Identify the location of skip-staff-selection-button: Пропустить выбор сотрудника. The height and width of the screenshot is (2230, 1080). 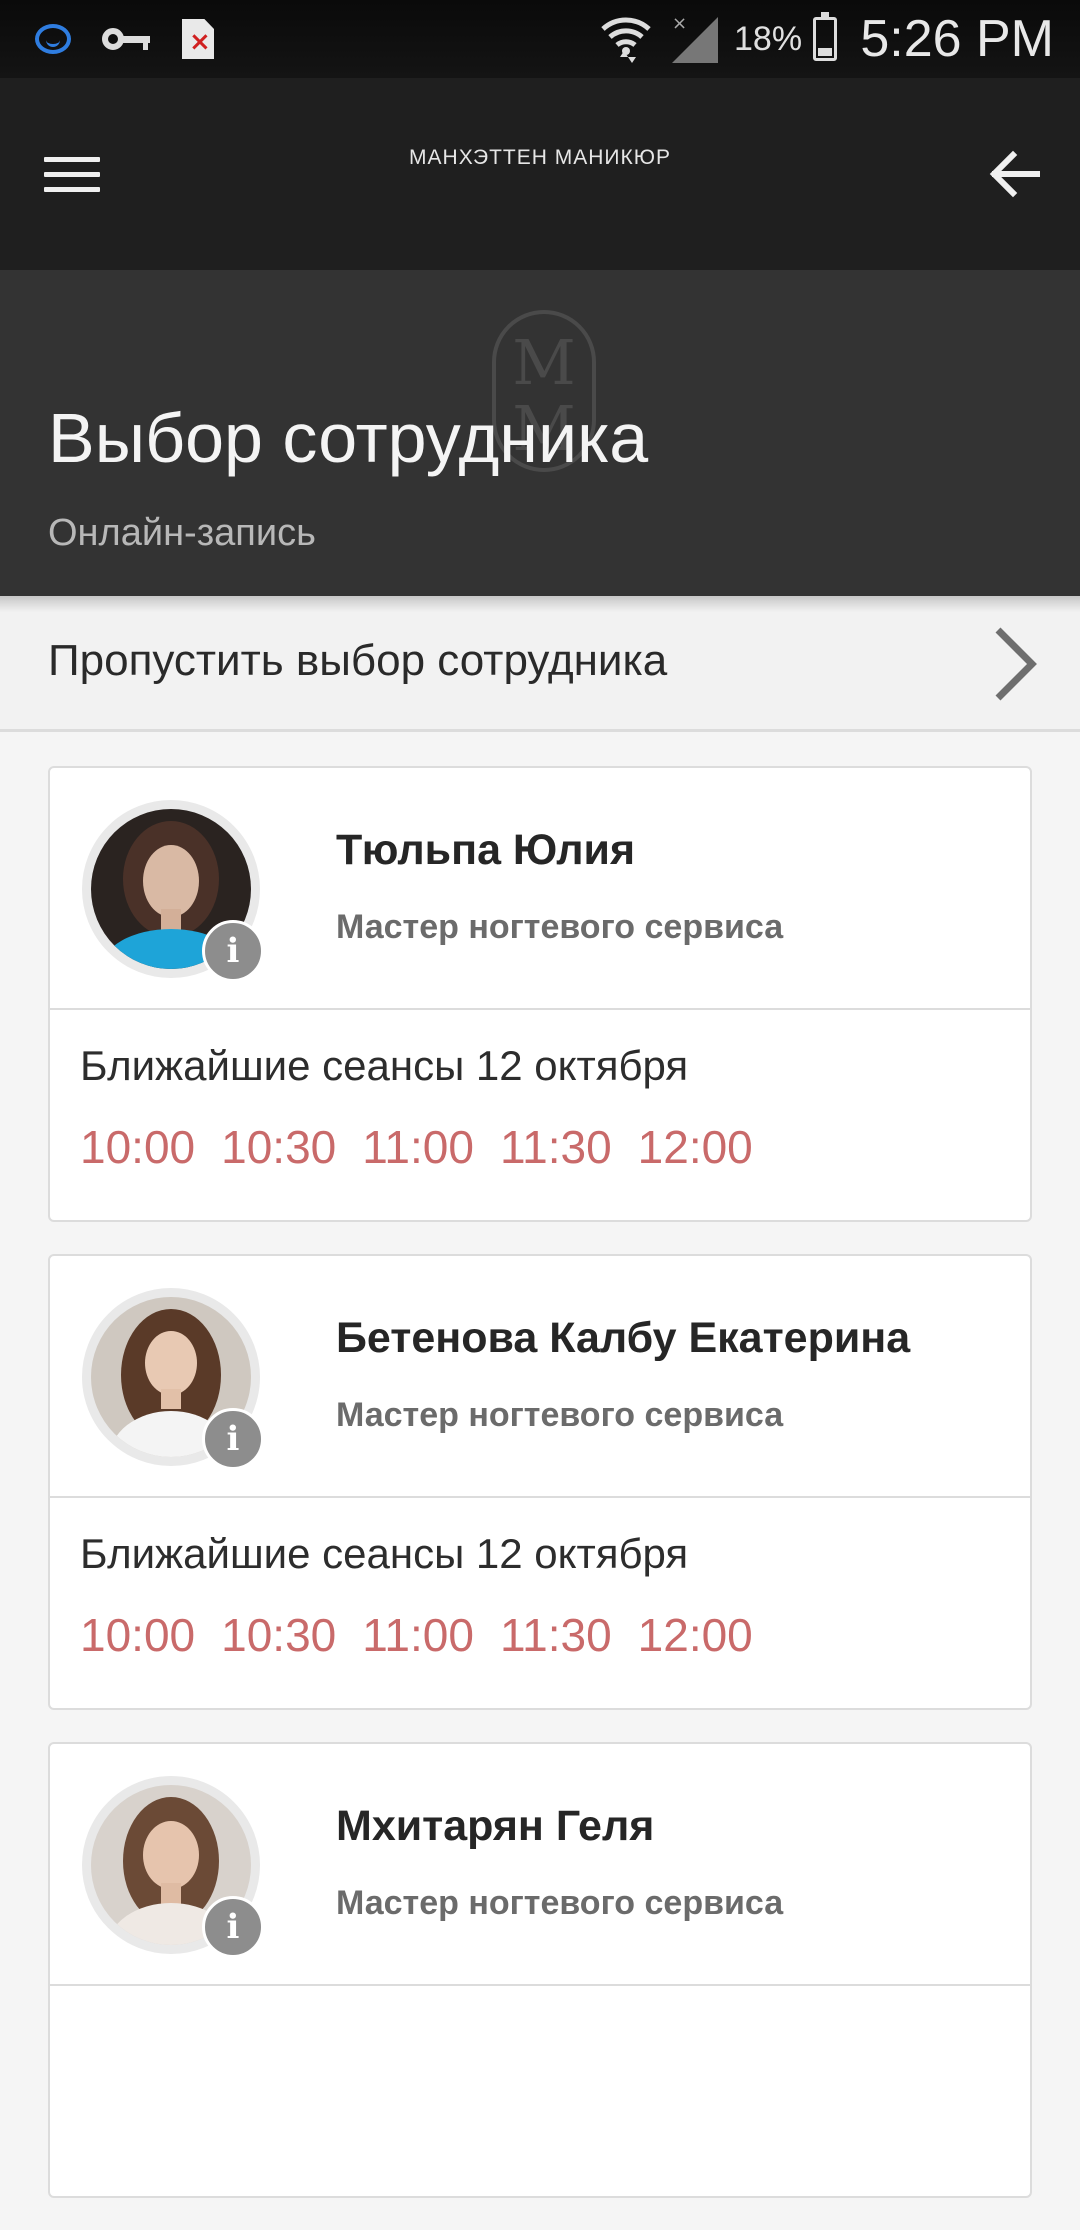
(540, 664).